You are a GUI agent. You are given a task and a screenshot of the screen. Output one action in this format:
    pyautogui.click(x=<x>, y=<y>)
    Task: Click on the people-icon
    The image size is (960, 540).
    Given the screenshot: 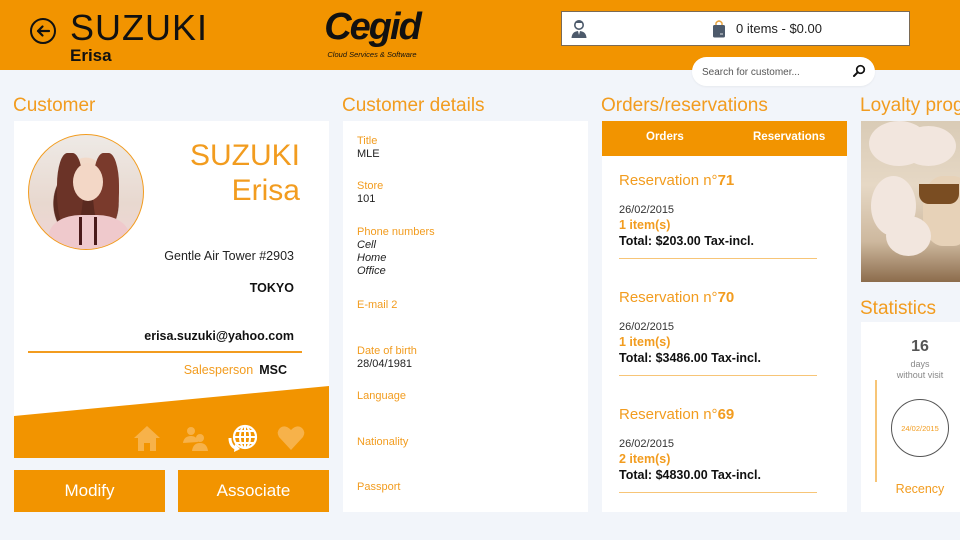 What is the action you would take?
    pyautogui.click(x=195, y=439)
    